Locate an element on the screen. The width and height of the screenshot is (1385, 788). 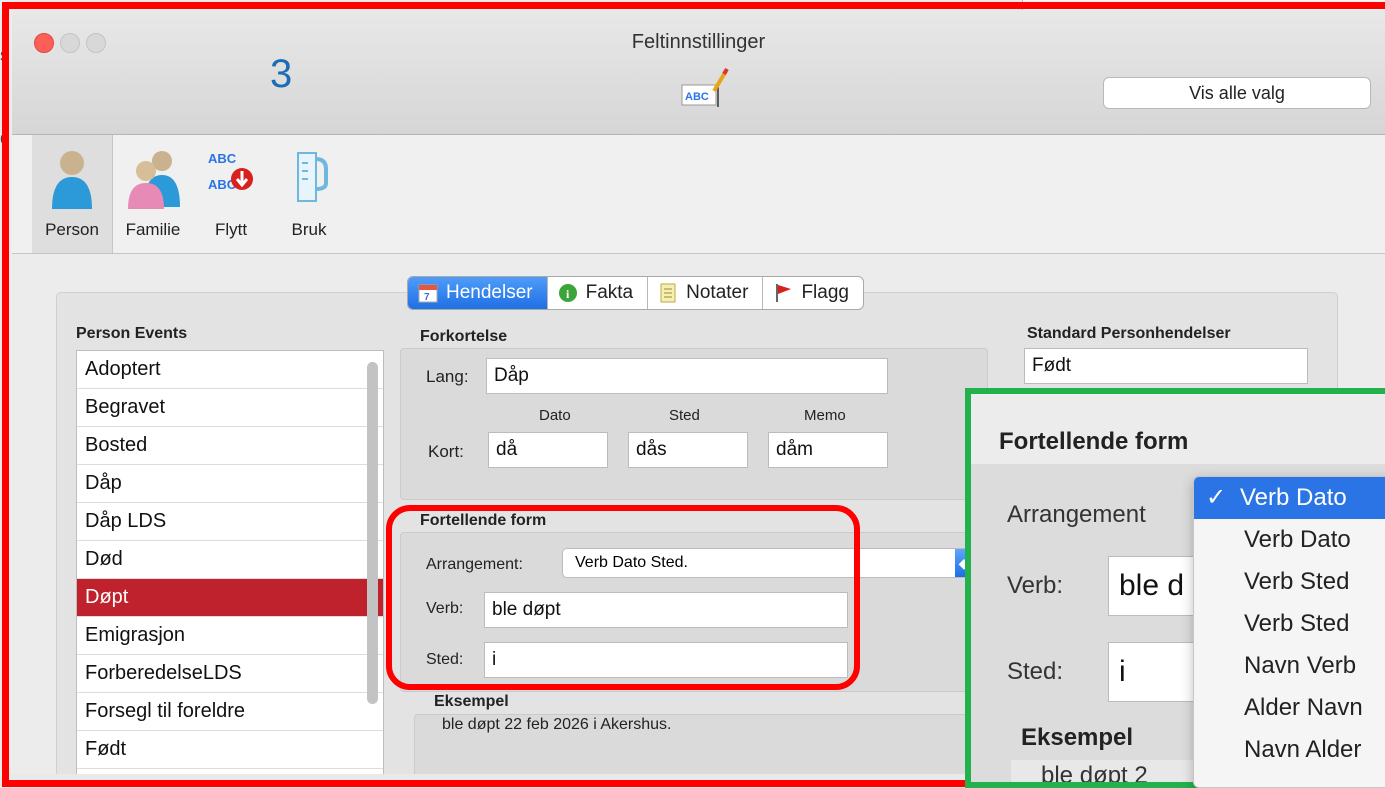
zoom-fortellende-header: Fortellende form is located at coordinates (1094, 441).